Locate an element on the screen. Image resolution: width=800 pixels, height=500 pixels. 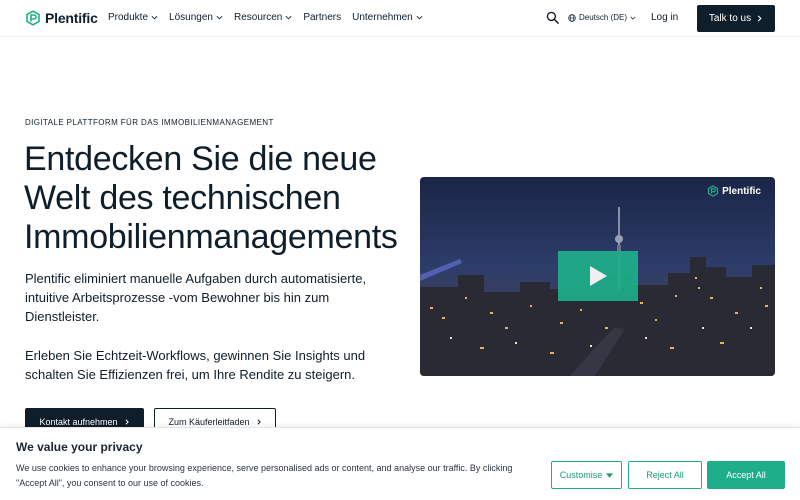
talk-to-us-button: Talk to us is located at coordinates (736, 18).